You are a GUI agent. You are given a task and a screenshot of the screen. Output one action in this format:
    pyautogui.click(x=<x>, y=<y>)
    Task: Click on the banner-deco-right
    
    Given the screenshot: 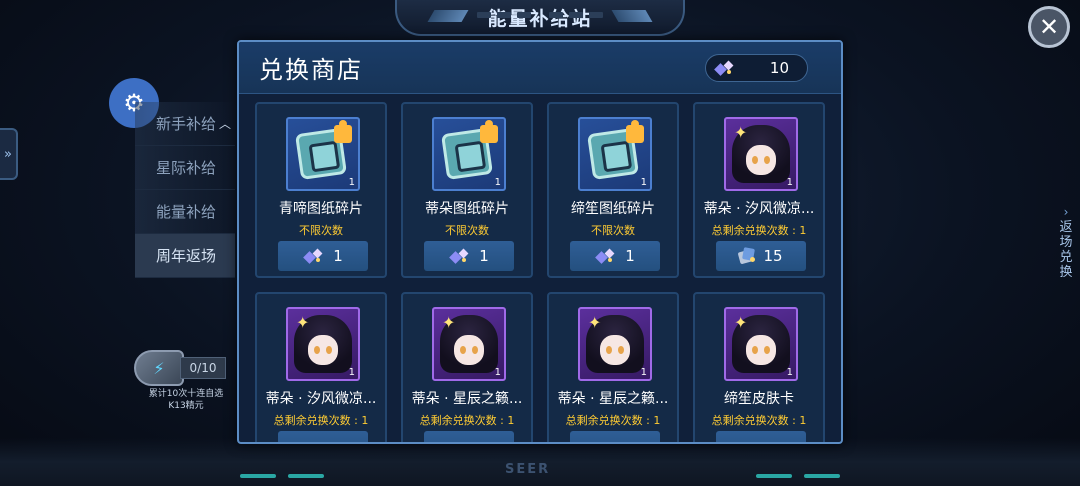 What is the action you would take?
    pyautogui.click(x=632, y=16)
    